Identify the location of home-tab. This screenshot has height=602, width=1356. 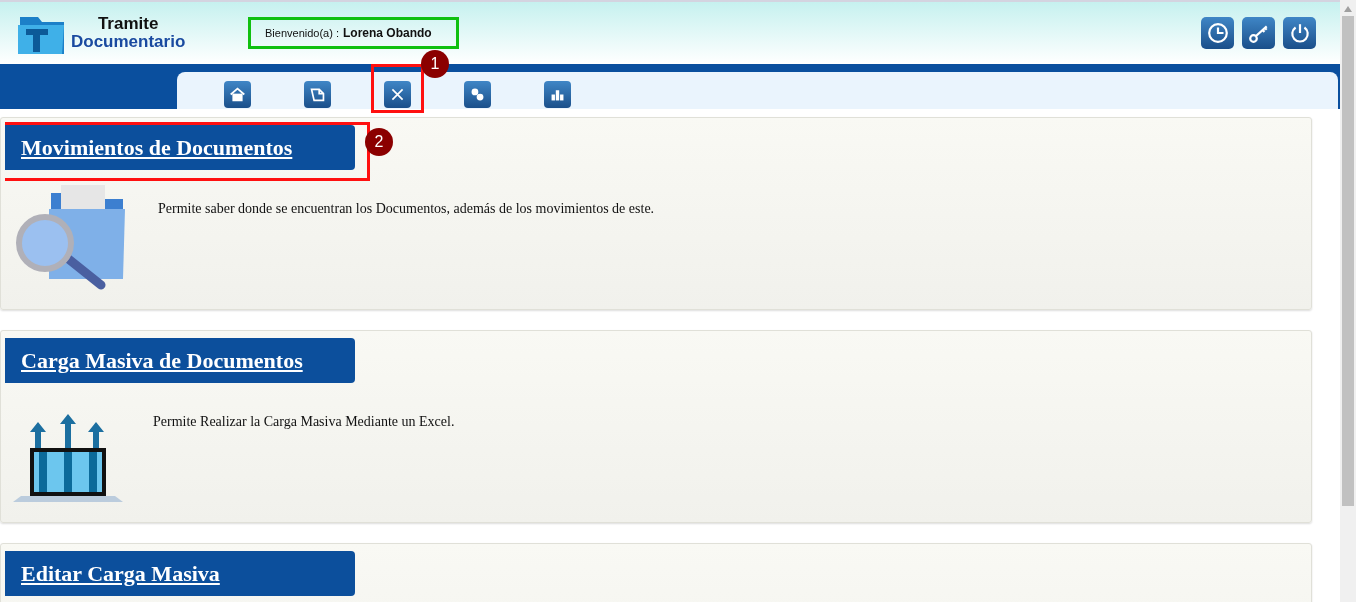
(237, 94).